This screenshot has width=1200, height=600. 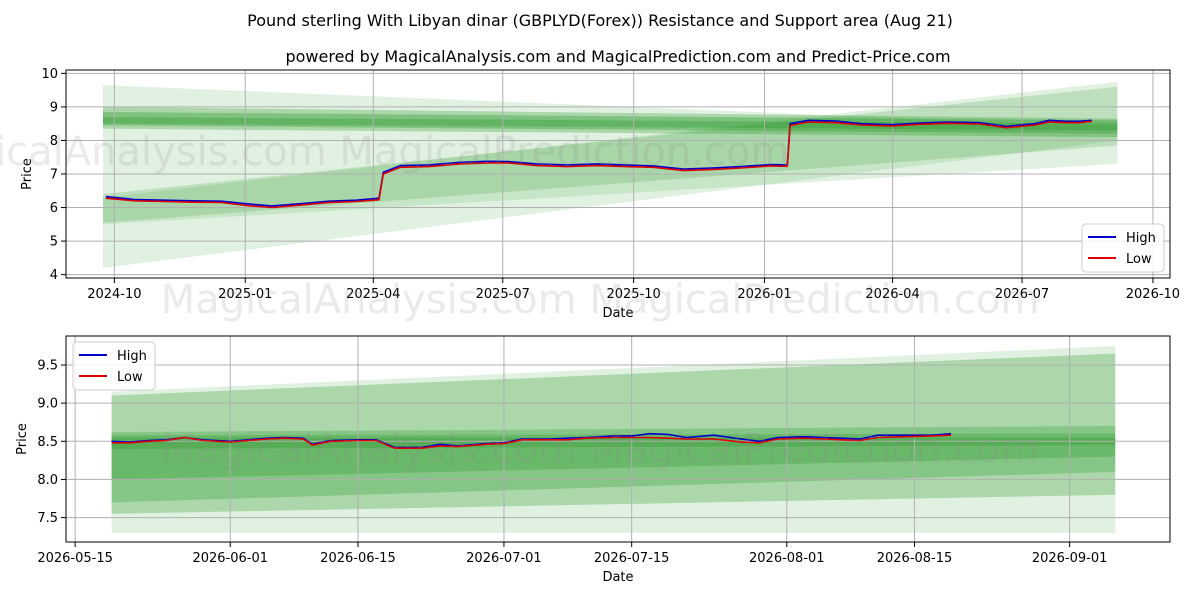 What do you see at coordinates (47, 365) in the screenshot?
I see `y-tick-label: 9.5` at bounding box center [47, 365].